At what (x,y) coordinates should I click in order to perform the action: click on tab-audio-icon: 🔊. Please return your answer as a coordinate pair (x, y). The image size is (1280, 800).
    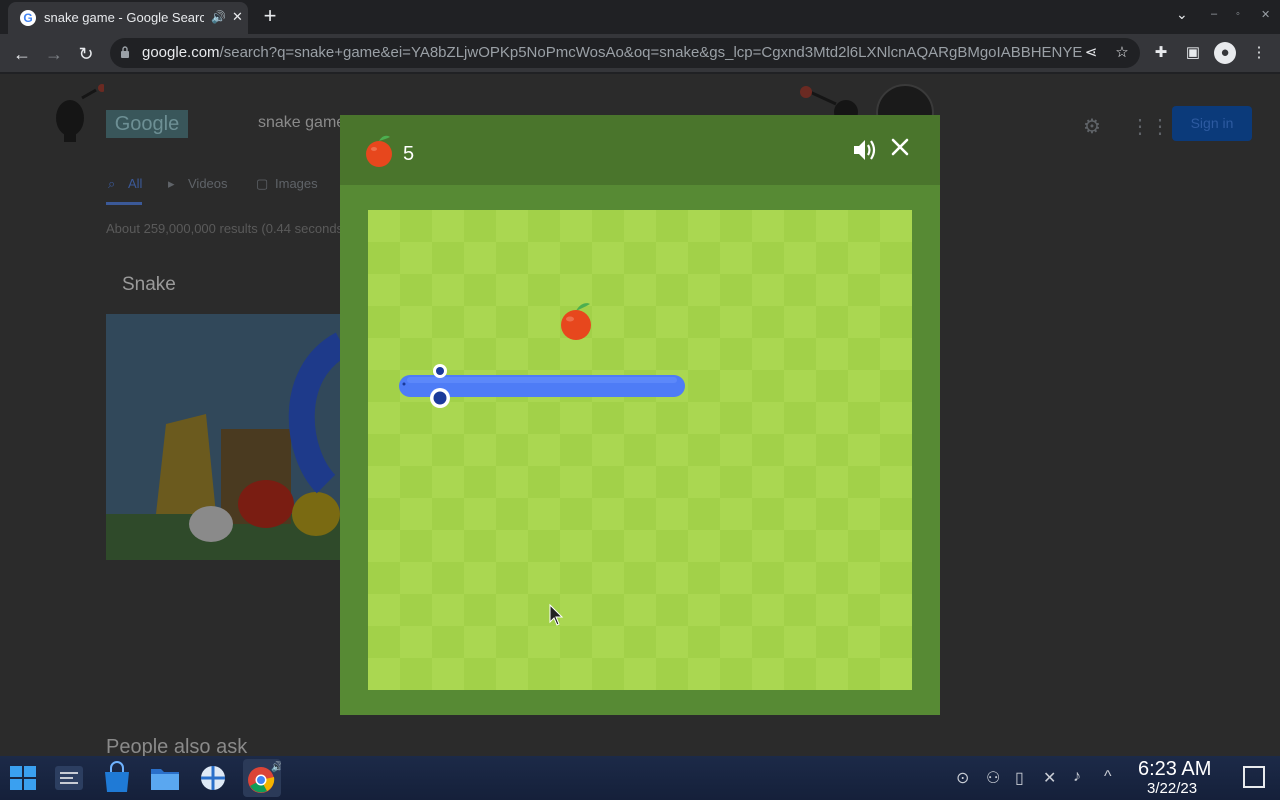
    Looking at the image, I should click on (218, 17).